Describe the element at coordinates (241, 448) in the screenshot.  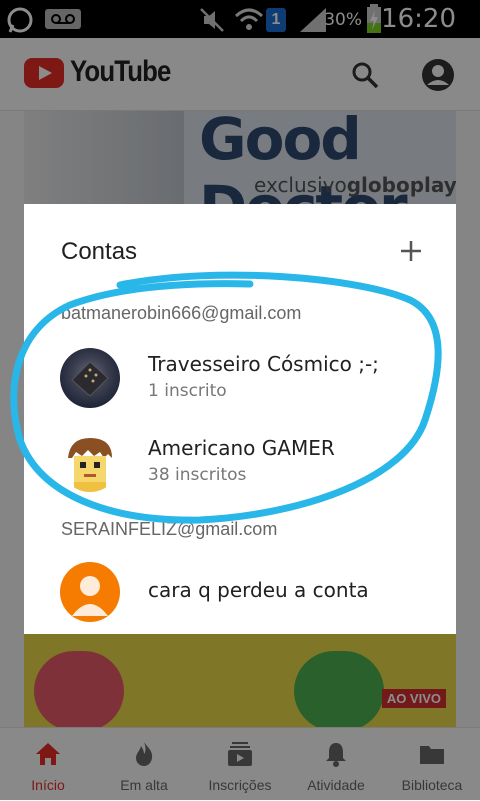
I see `account-name: Americano GAMER` at that location.